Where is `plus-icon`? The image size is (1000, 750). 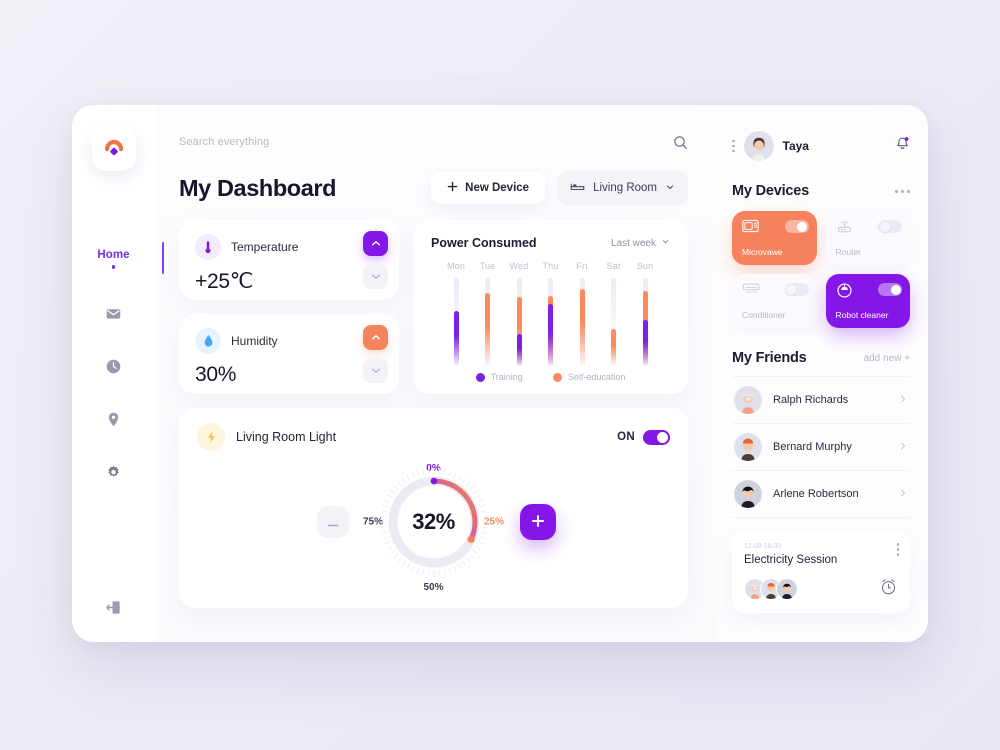 plus-icon is located at coordinates (538, 522).